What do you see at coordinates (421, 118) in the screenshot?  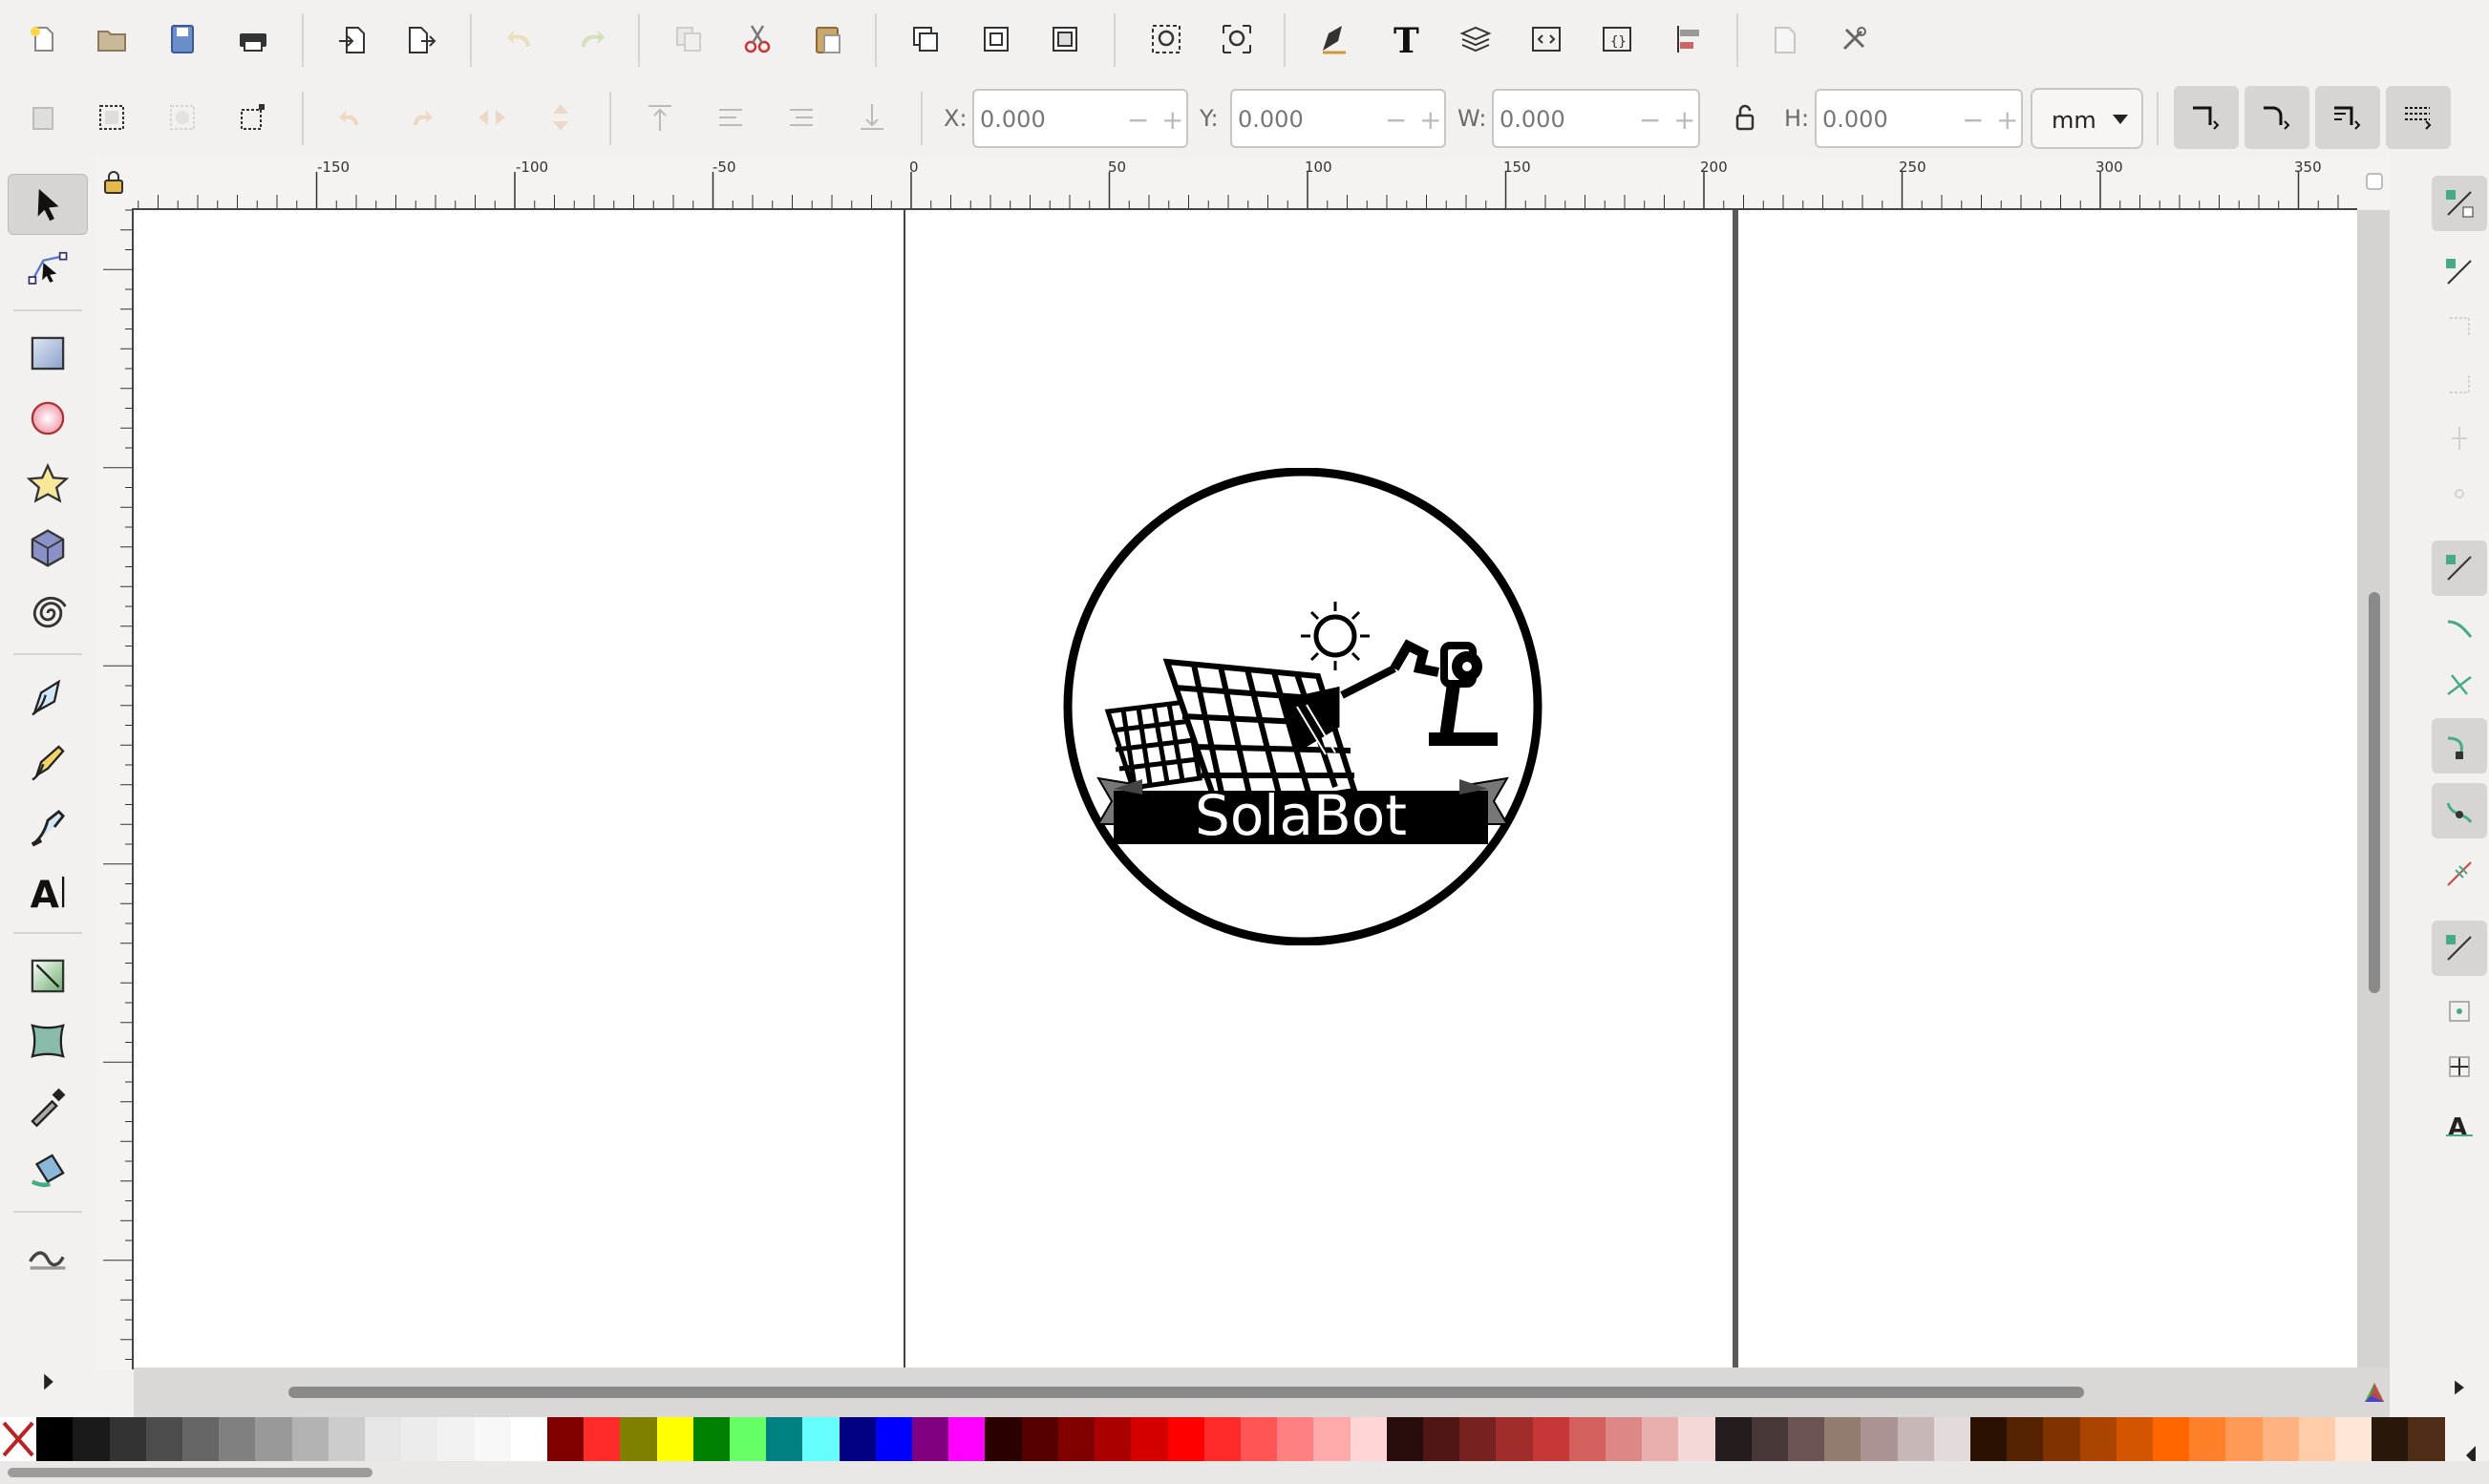 I see `rotate-cw-icon` at bounding box center [421, 118].